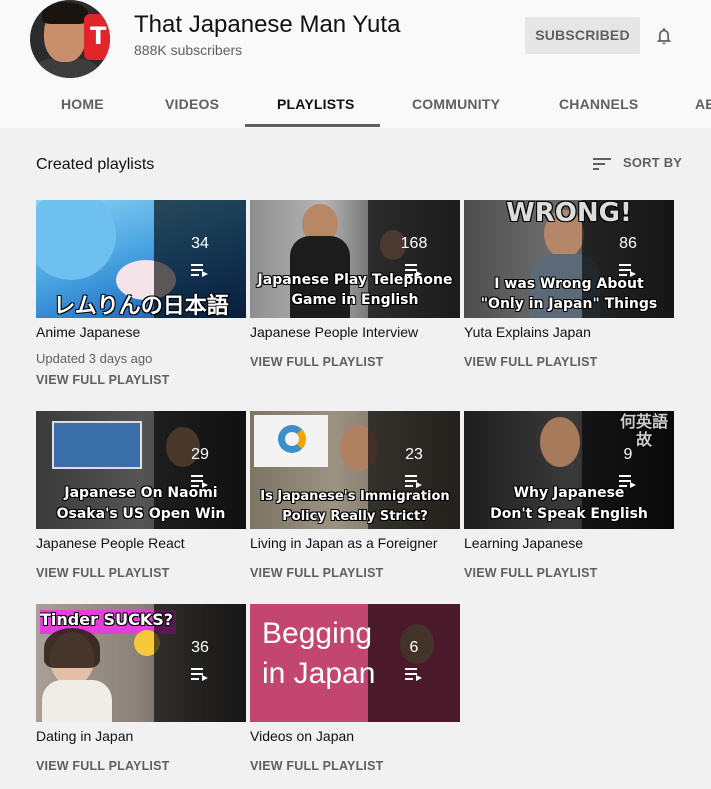 The image size is (711, 789). Describe the element at coordinates (84, 736) in the screenshot. I see `playlist-title: Dating in Japan` at that location.